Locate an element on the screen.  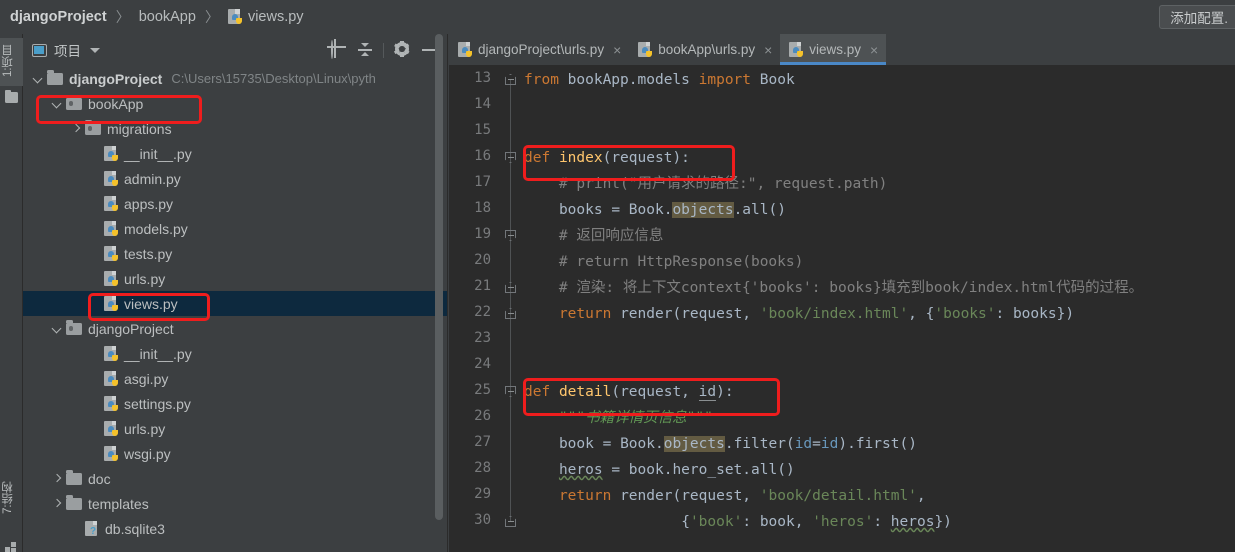
sidebar-tab-structure: 7:结构 is located at coordinates (11, 498).